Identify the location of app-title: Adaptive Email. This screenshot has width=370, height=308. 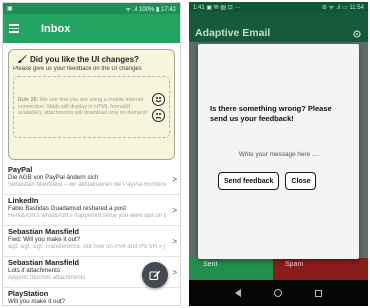
(233, 33).